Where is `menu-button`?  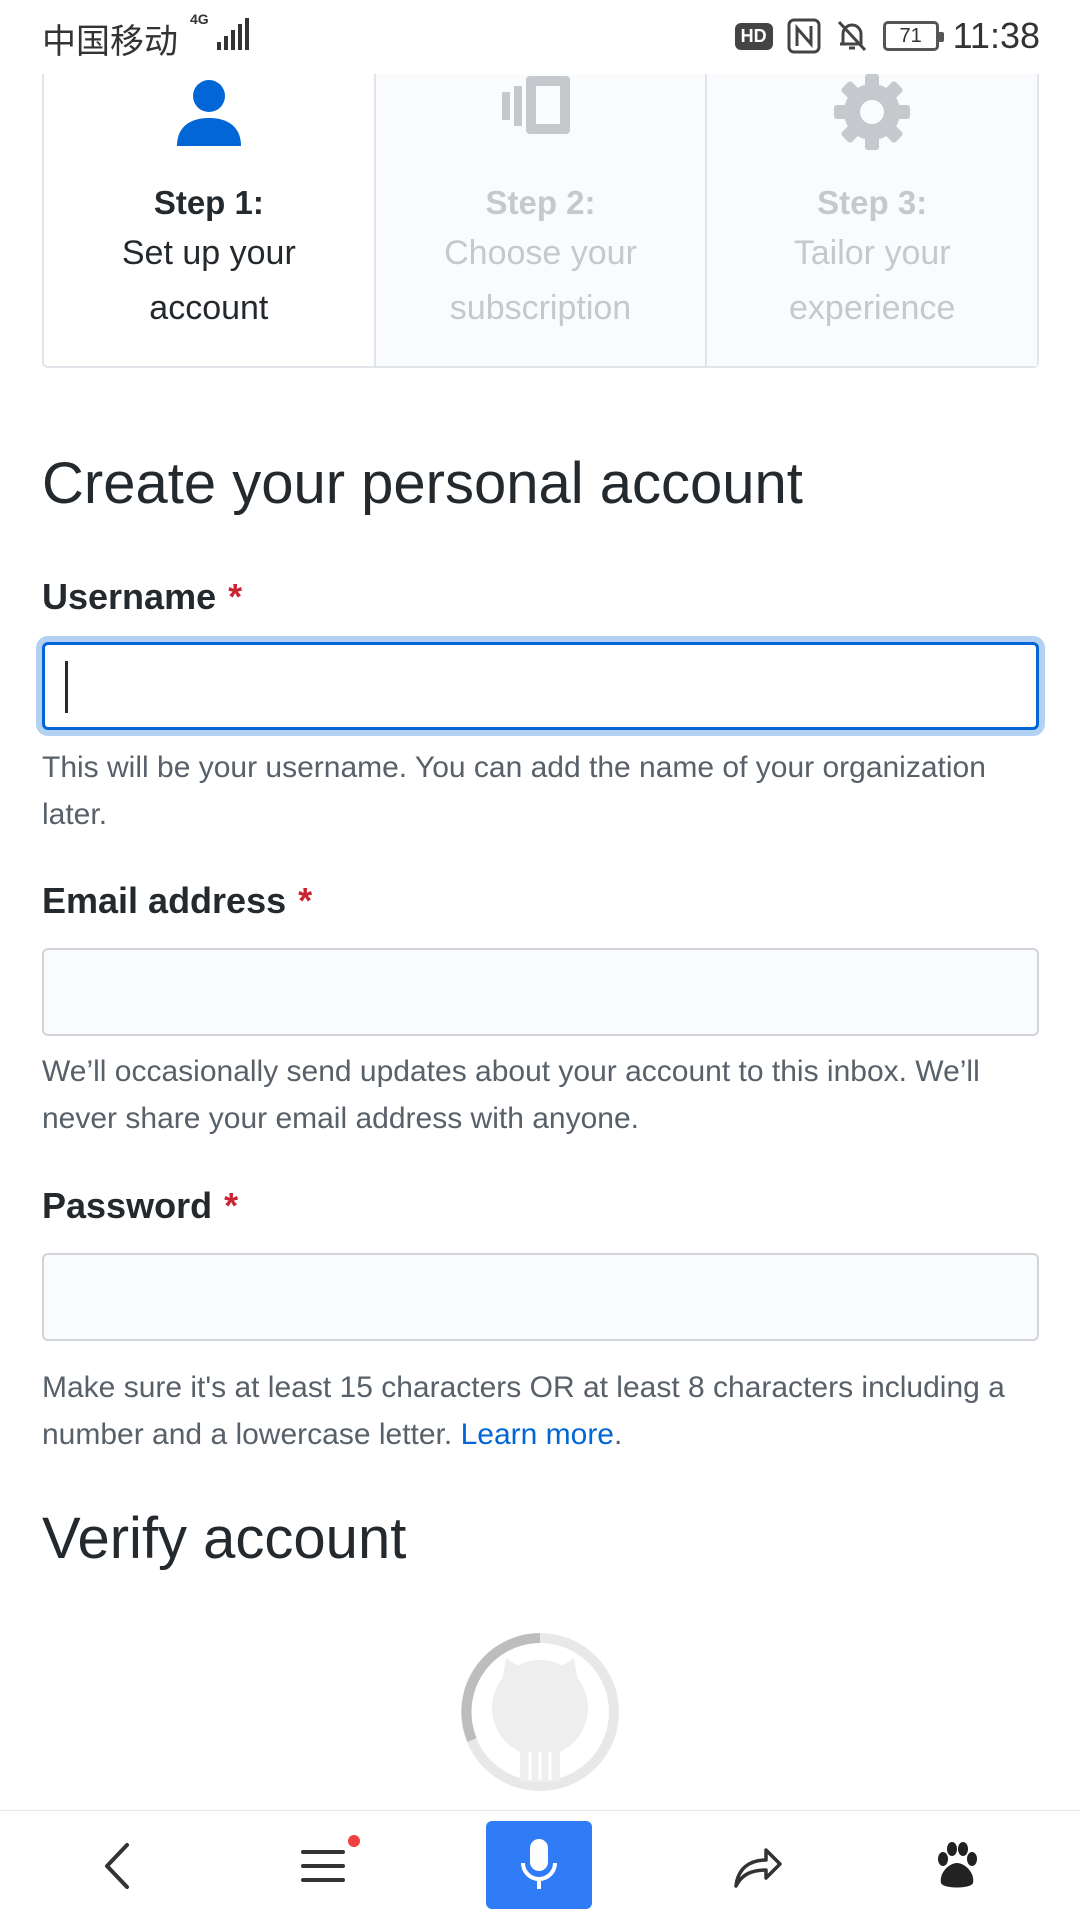 menu-button is located at coordinates (323, 1866).